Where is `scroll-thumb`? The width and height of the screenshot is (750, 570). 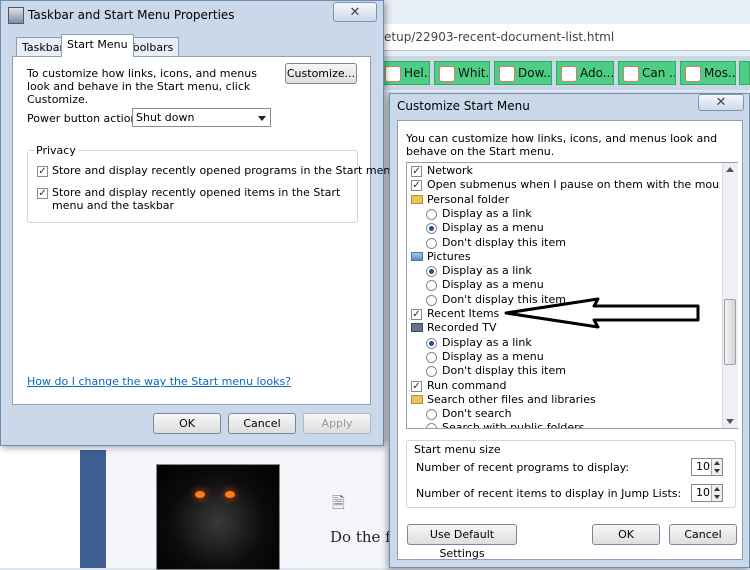
scroll-thumb is located at coordinates (730, 332).